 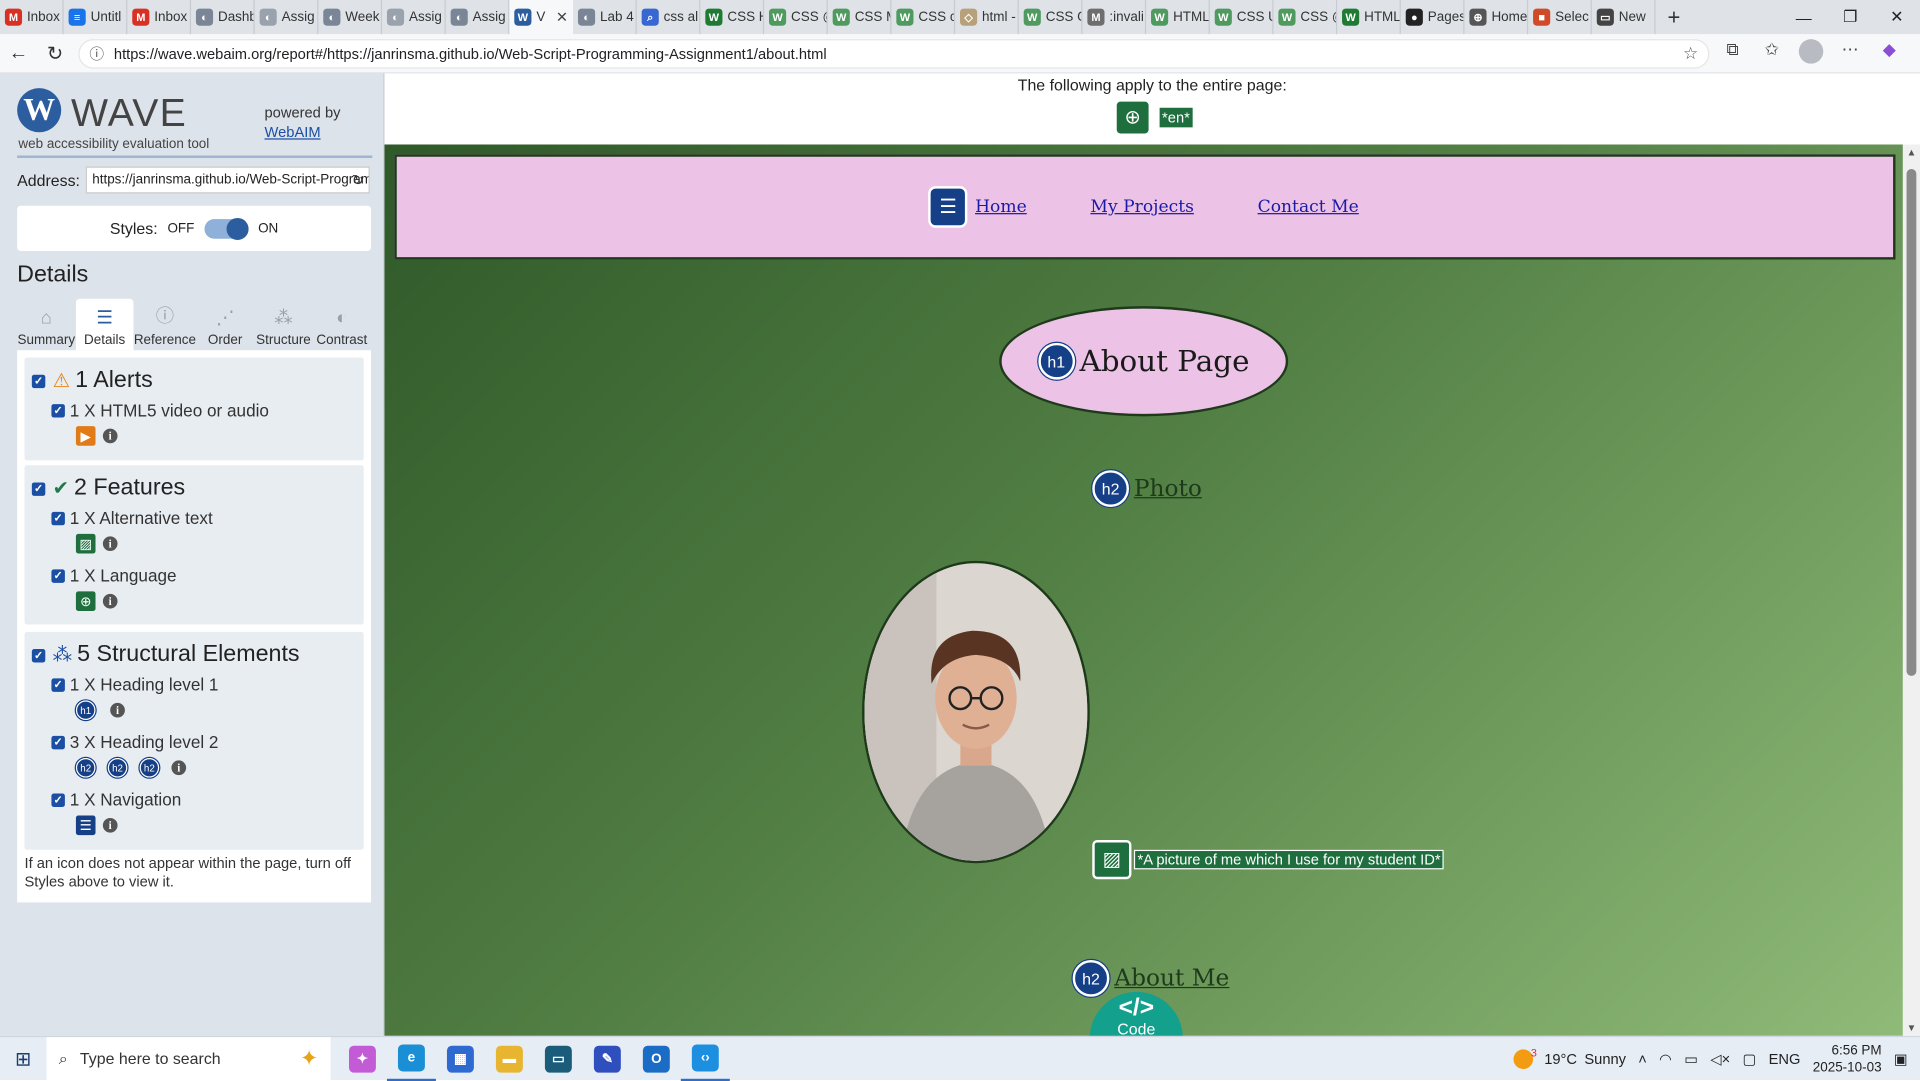 What do you see at coordinates (46, 324) in the screenshot?
I see `tab-summary: ⌂ Summary` at bounding box center [46, 324].